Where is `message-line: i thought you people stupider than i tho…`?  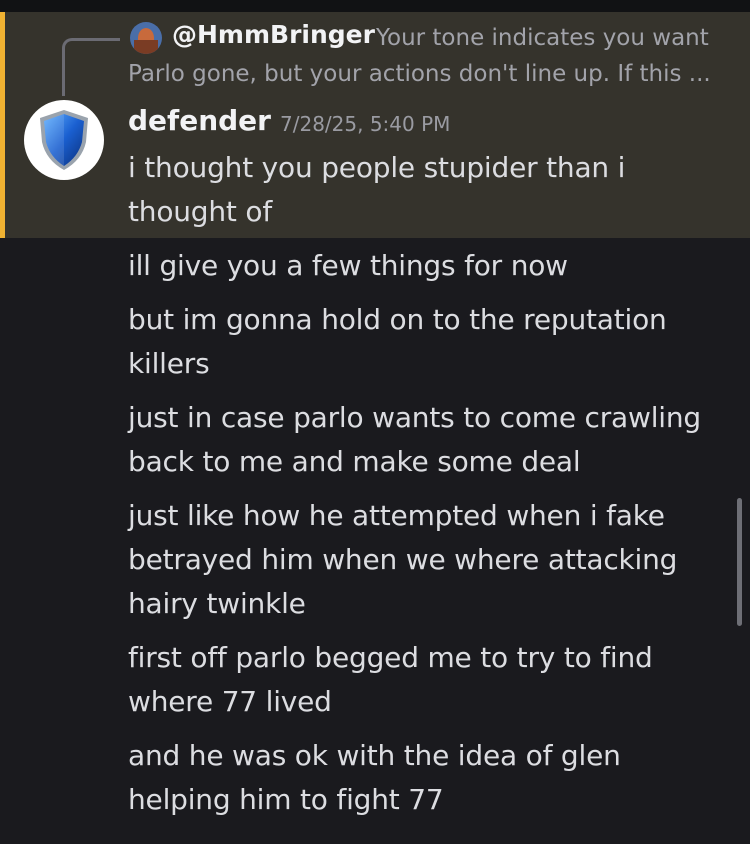
message-line: i thought you people stupider than i tho… is located at coordinates (377, 189).